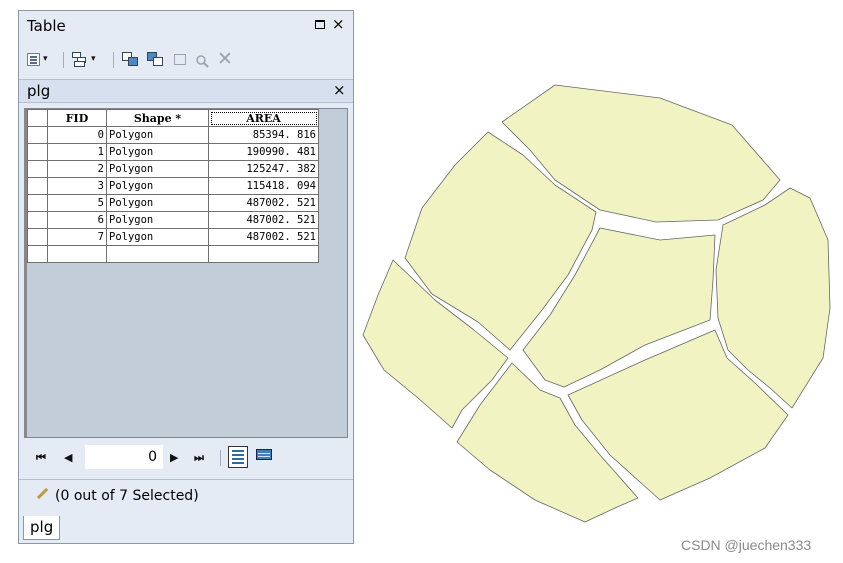 This screenshot has width=843, height=563. What do you see at coordinates (238, 457) in the screenshot?
I see `show-all-records-icon` at bounding box center [238, 457].